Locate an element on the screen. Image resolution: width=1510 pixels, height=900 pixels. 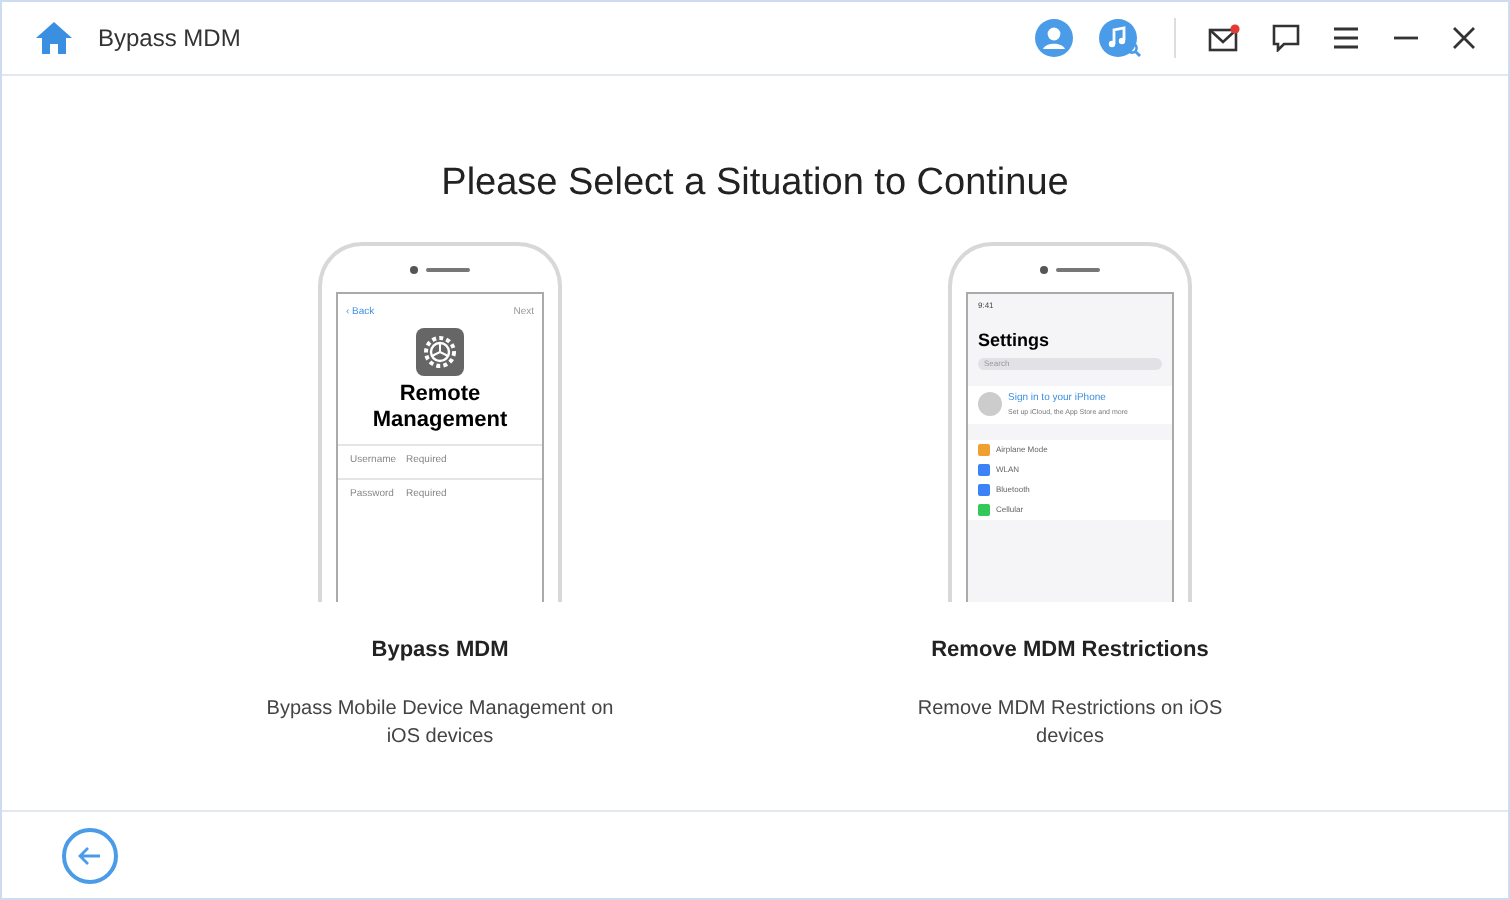
back-button is located at coordinates (90, 855).